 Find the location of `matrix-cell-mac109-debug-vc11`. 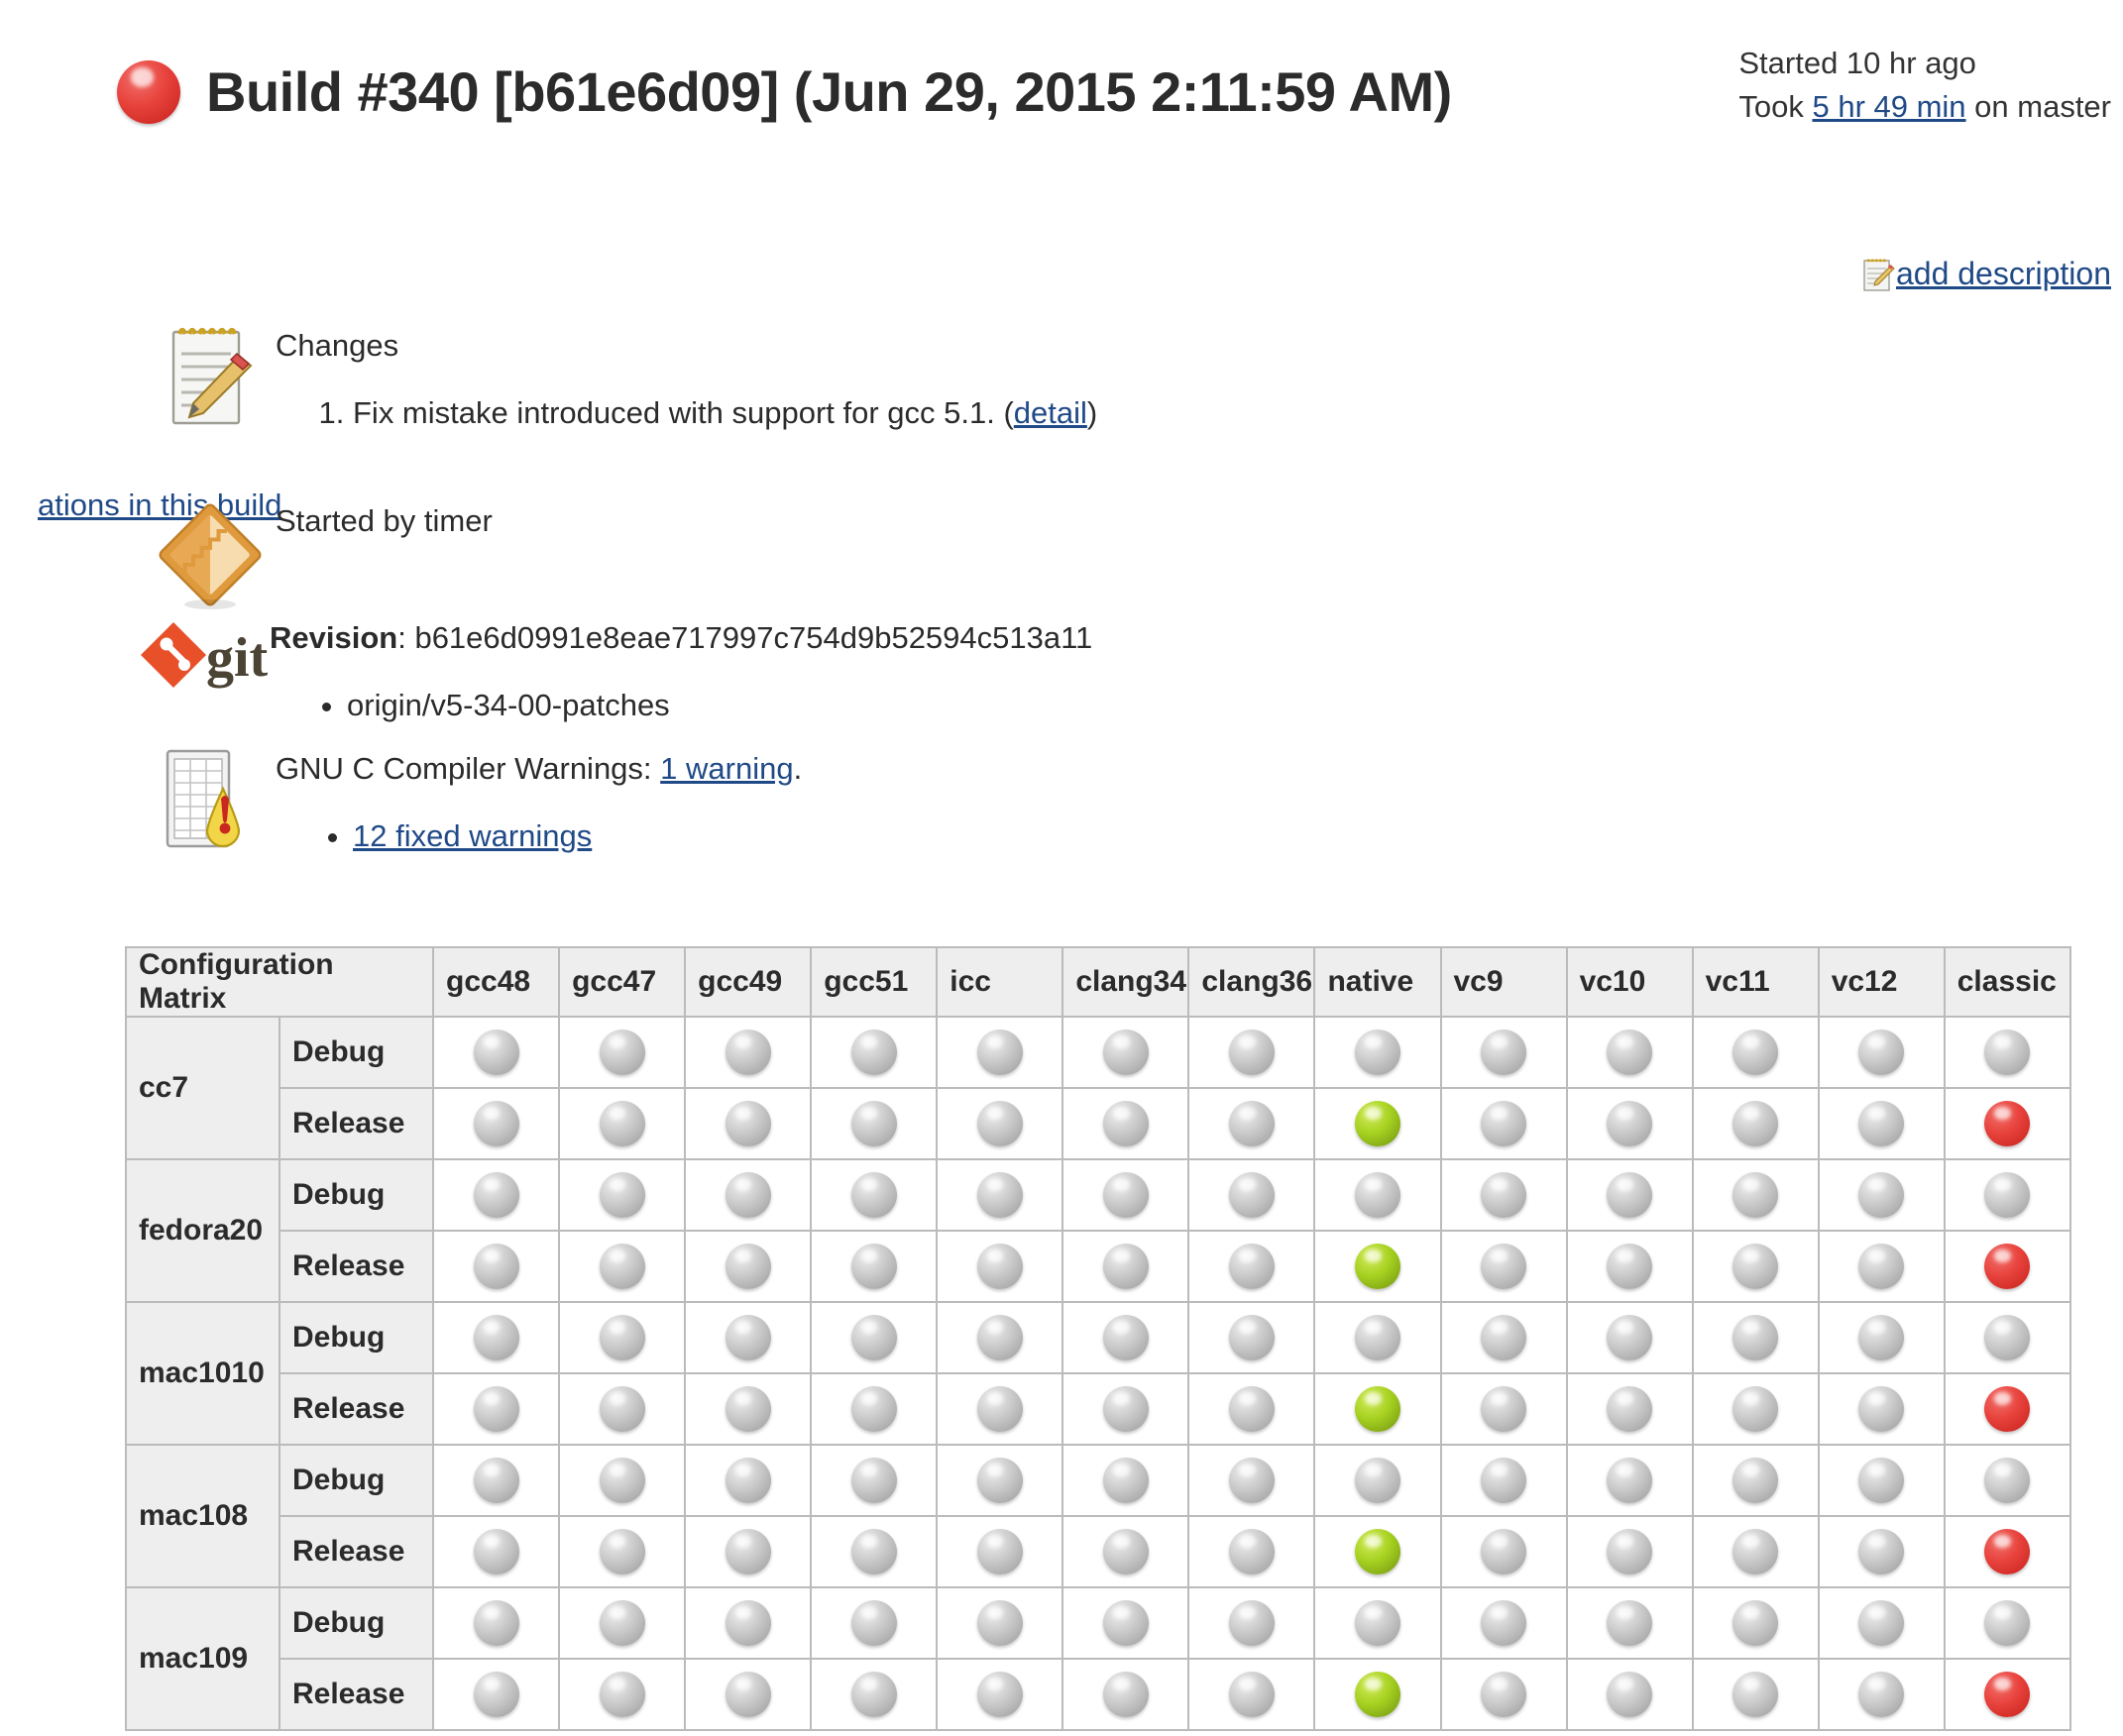

matrix-cell-mac109-debug-vc11 is located at coordinates (1755, 1623).